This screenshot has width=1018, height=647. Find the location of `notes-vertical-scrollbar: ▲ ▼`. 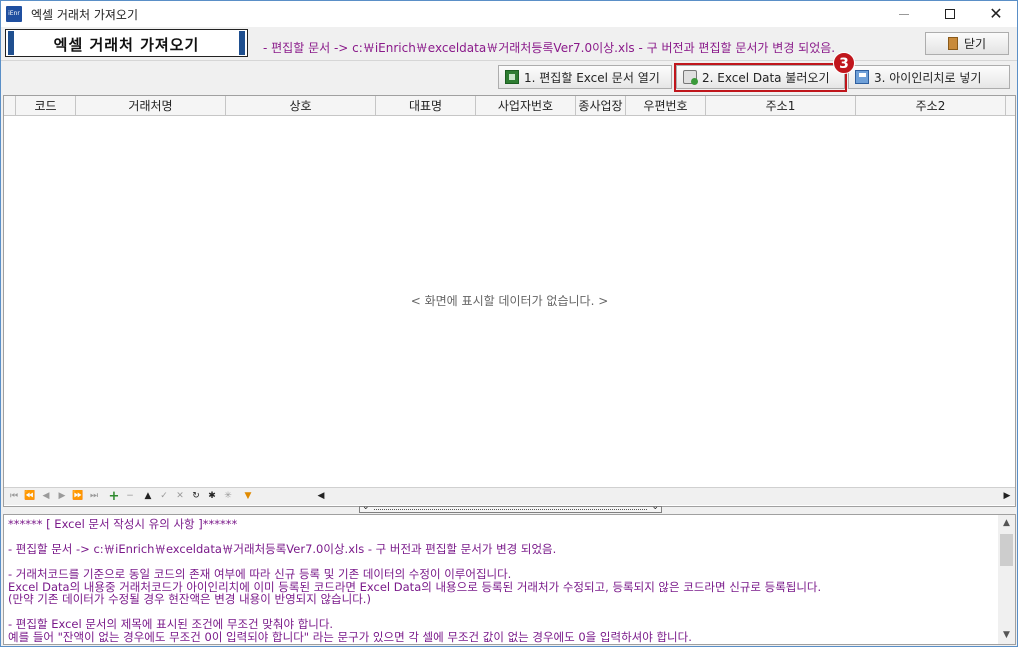

notes-vertical-scrollbar: ▲ ▼ is located at coordinates (1006, 579).